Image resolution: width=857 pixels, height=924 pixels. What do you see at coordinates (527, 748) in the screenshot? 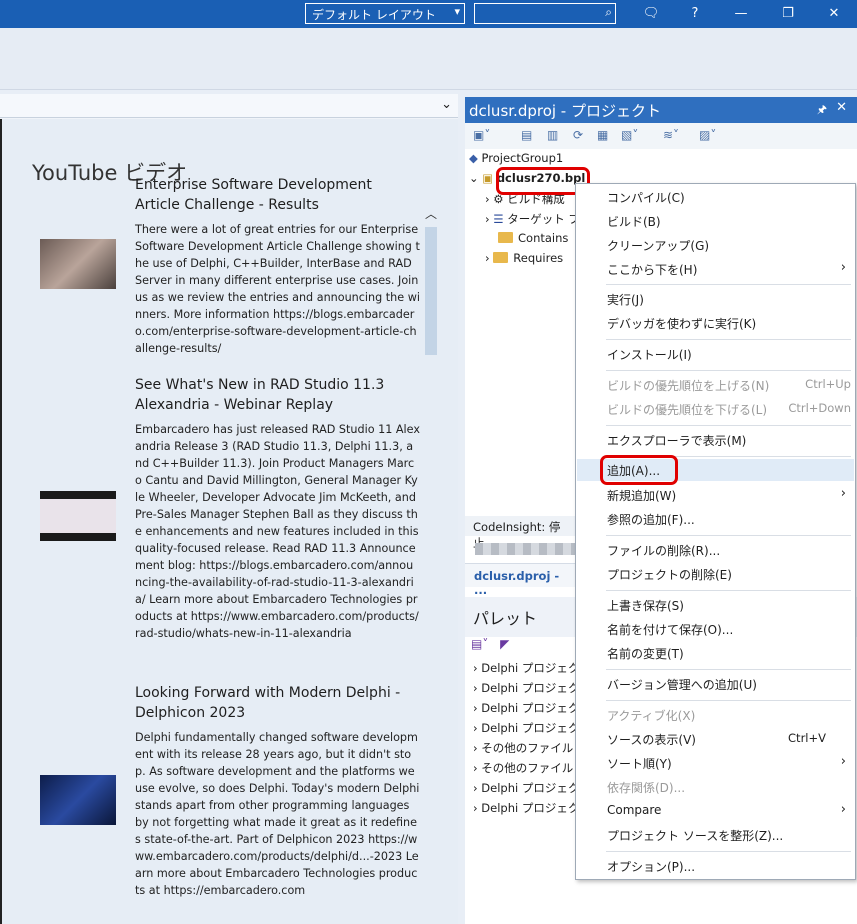
I see `palette-item-label: その他のファイル` at bounding box center [527, 748].